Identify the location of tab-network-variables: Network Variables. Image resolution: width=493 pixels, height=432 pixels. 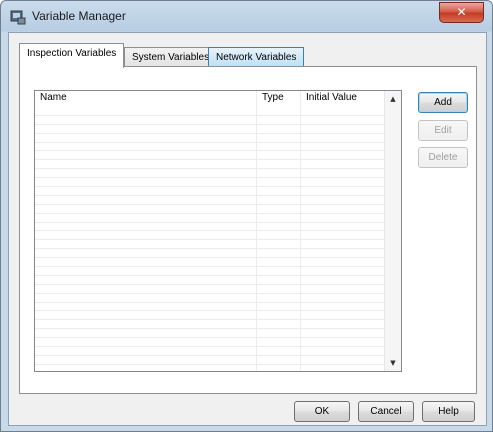
(256, 57).